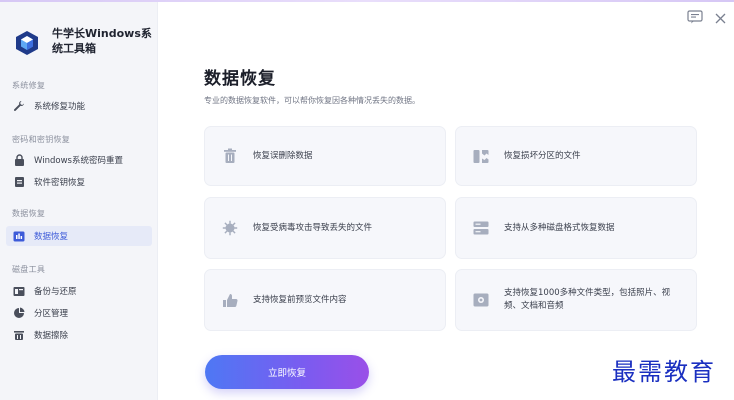  What do you see at coordinates (51, 237) in the screenshot?
I see `sidebar-item-label: 数据恢复` at bounding box center [51, 237].